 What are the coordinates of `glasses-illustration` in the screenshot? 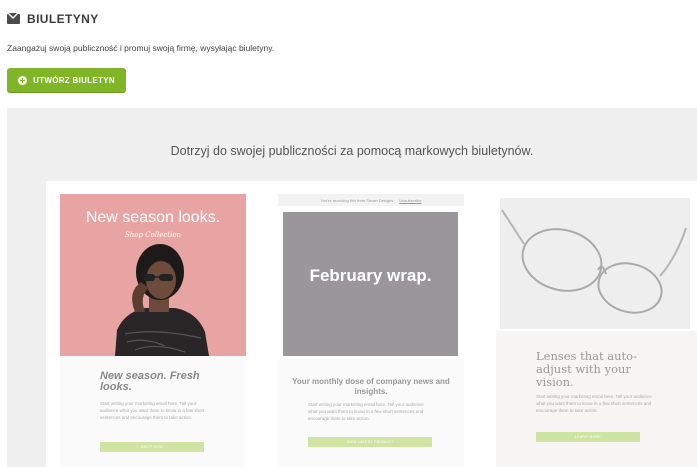 It's located at (594, 261).